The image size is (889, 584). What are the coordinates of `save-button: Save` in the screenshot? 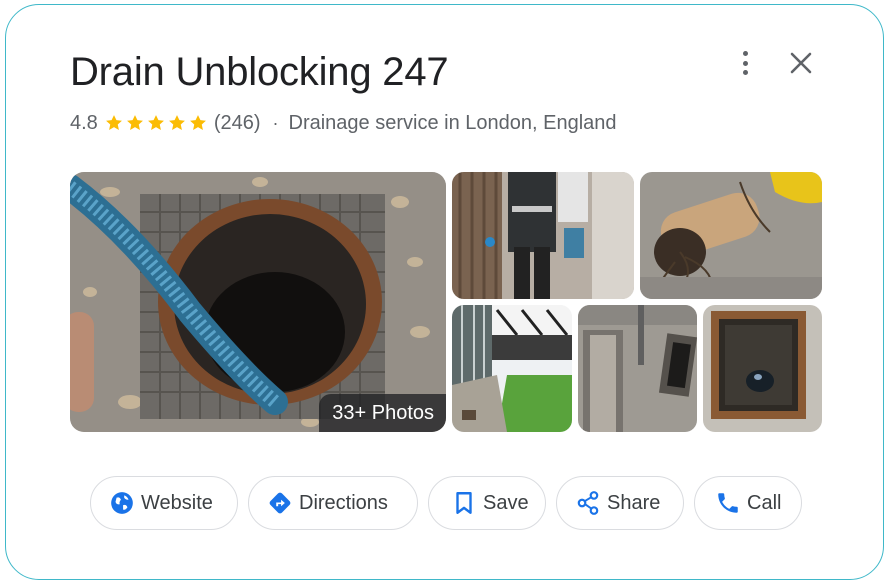 It's located at (487, 503).